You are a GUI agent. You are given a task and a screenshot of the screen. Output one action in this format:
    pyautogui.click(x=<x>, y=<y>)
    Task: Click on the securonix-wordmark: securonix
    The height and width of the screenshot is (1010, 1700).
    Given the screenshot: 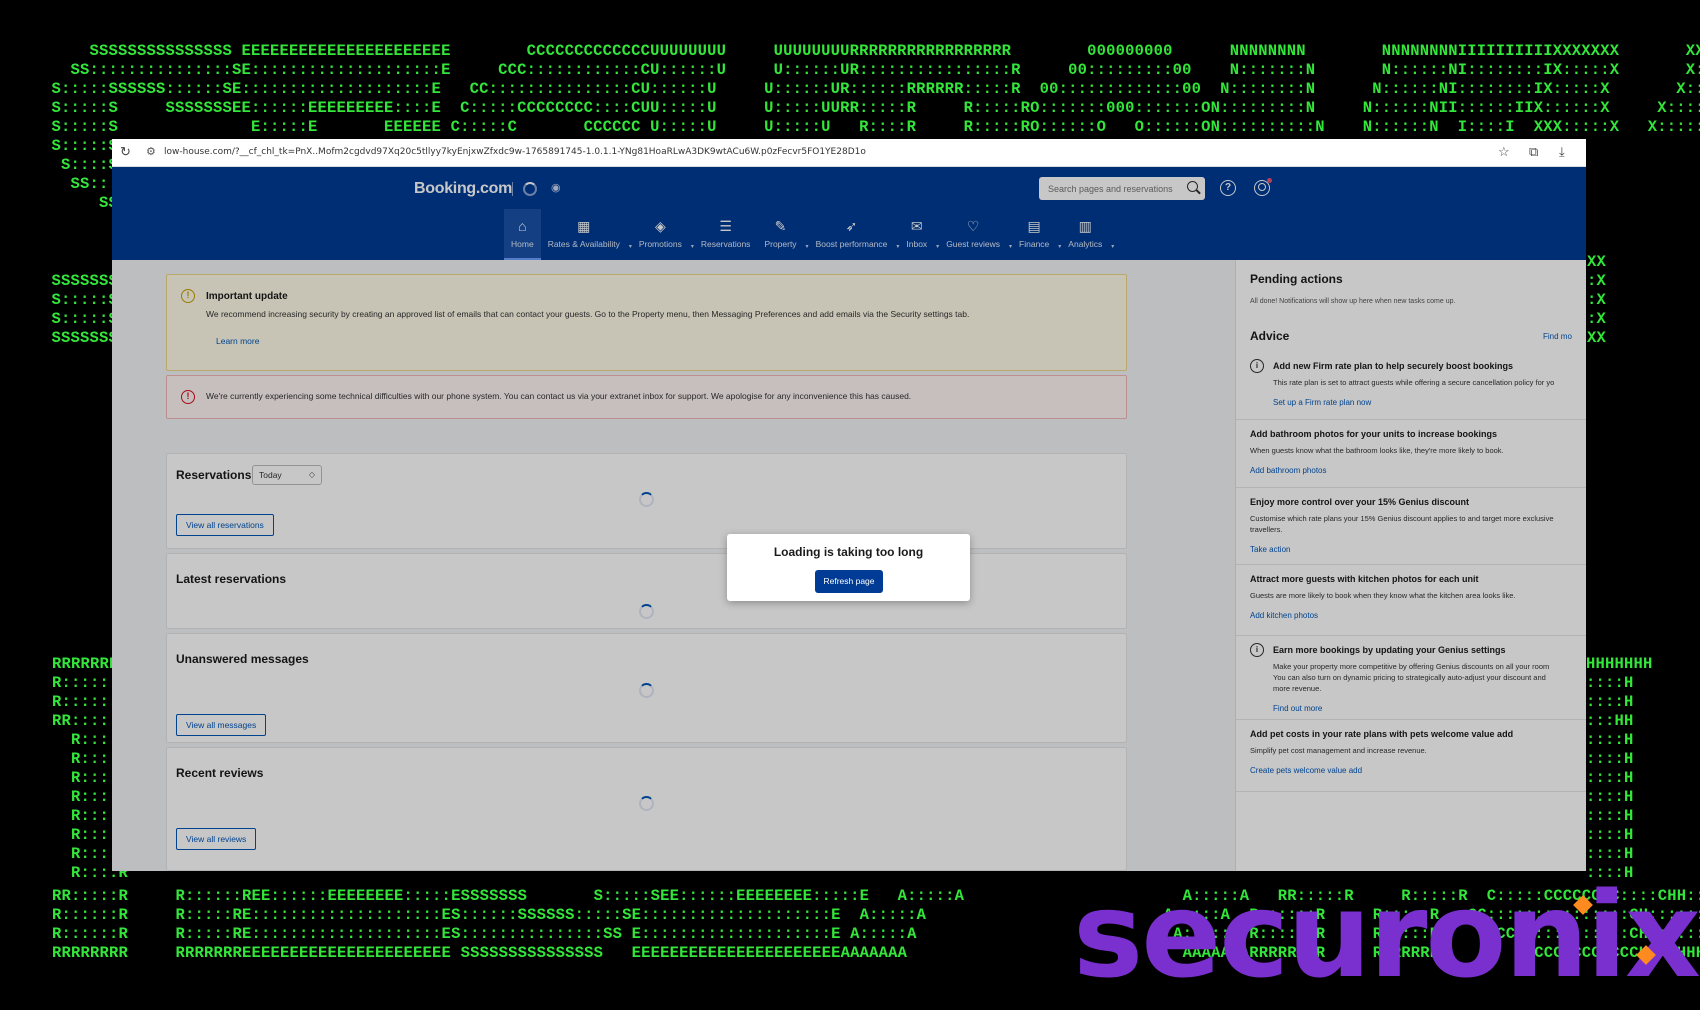 What is the action you would take?
    pyautogui.click(x=1386, y=935)
    